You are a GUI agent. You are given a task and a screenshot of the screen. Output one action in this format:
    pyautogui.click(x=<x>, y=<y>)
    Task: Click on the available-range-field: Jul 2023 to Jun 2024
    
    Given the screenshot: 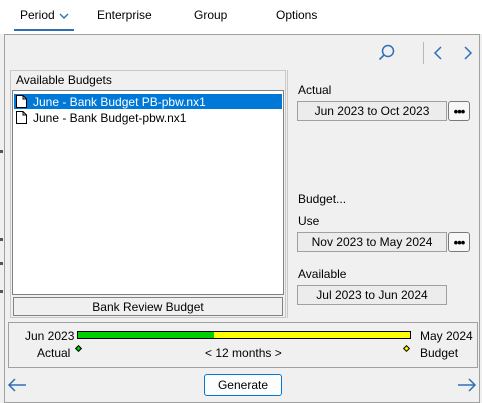 What is the action you would take?
    pyautogui.click(x=372, y=295)
    